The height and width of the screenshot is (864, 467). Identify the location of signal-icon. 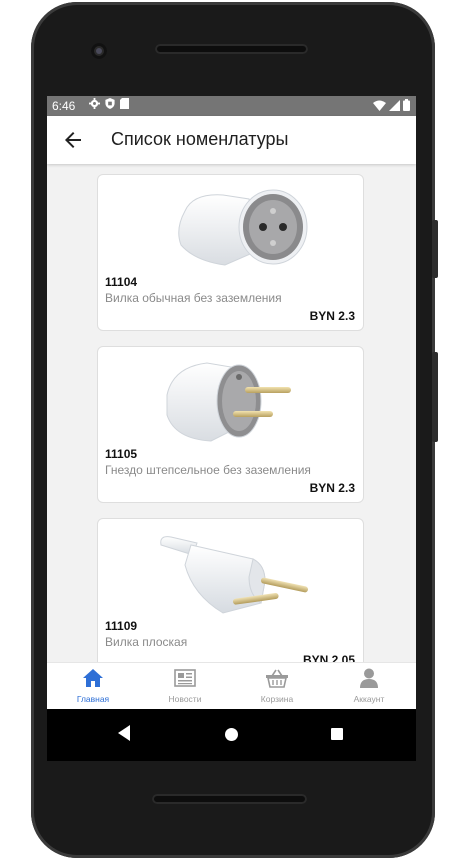
(394, 105).